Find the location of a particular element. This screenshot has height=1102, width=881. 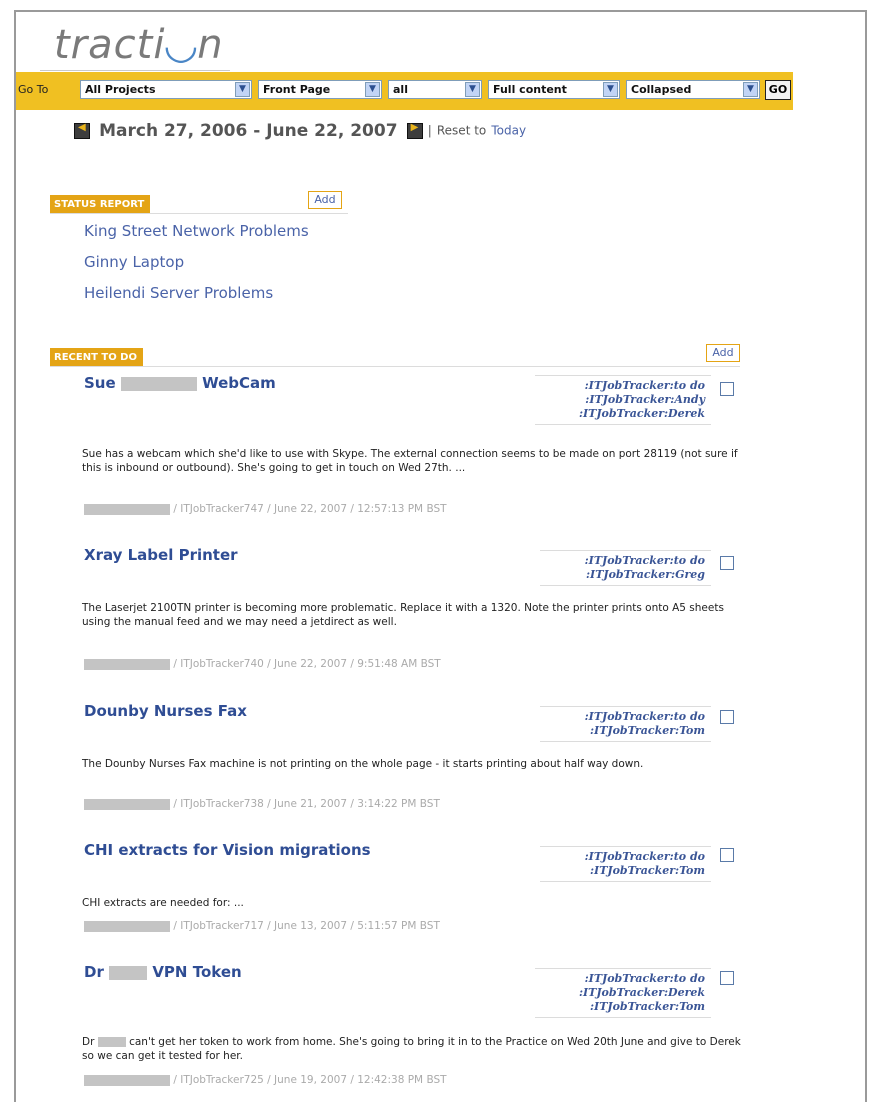

status-item-link: Heilendi Server Problems is located at coordinates (178, 293).